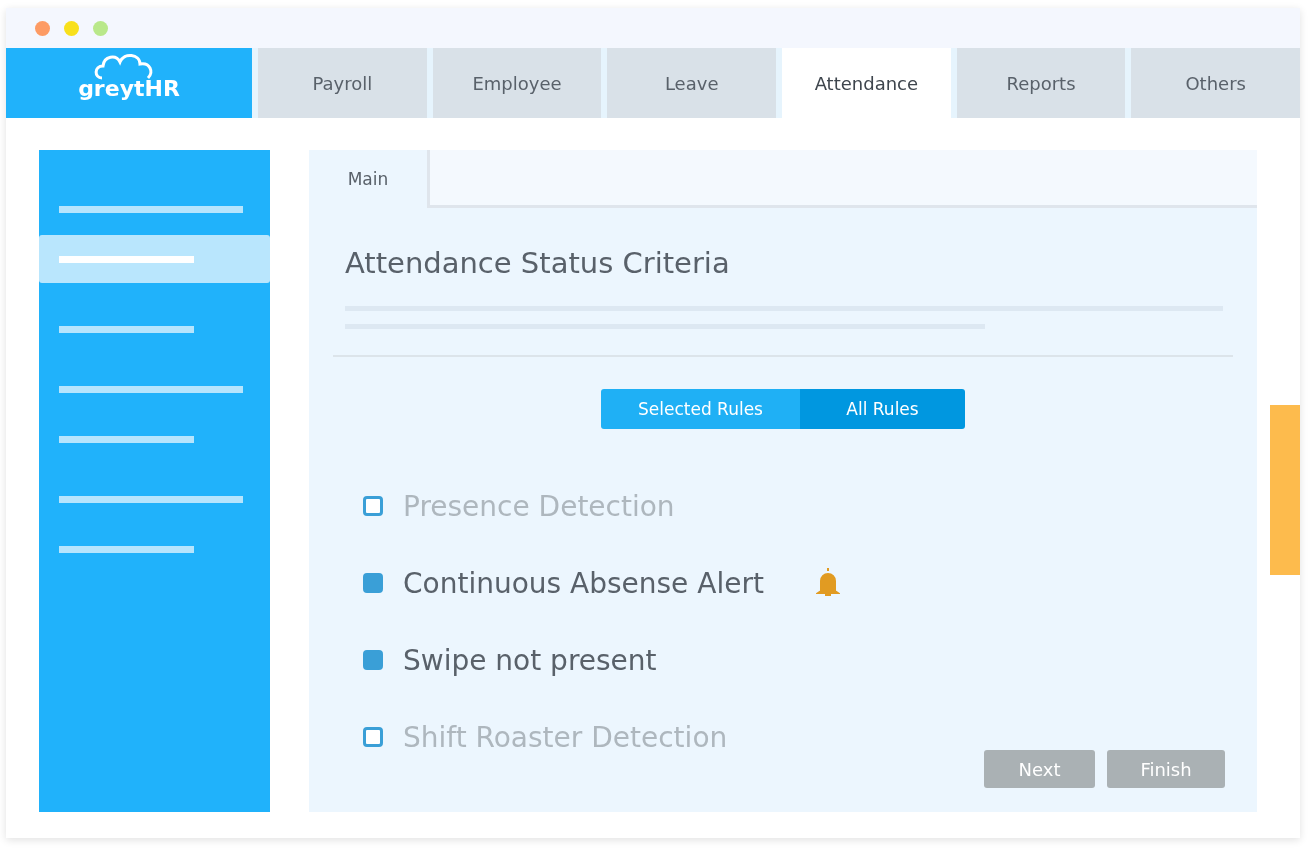  What do you see at coordinates (100, 28) in the screenshot?
I see `maximize-button` at bounding box center [100, 28].